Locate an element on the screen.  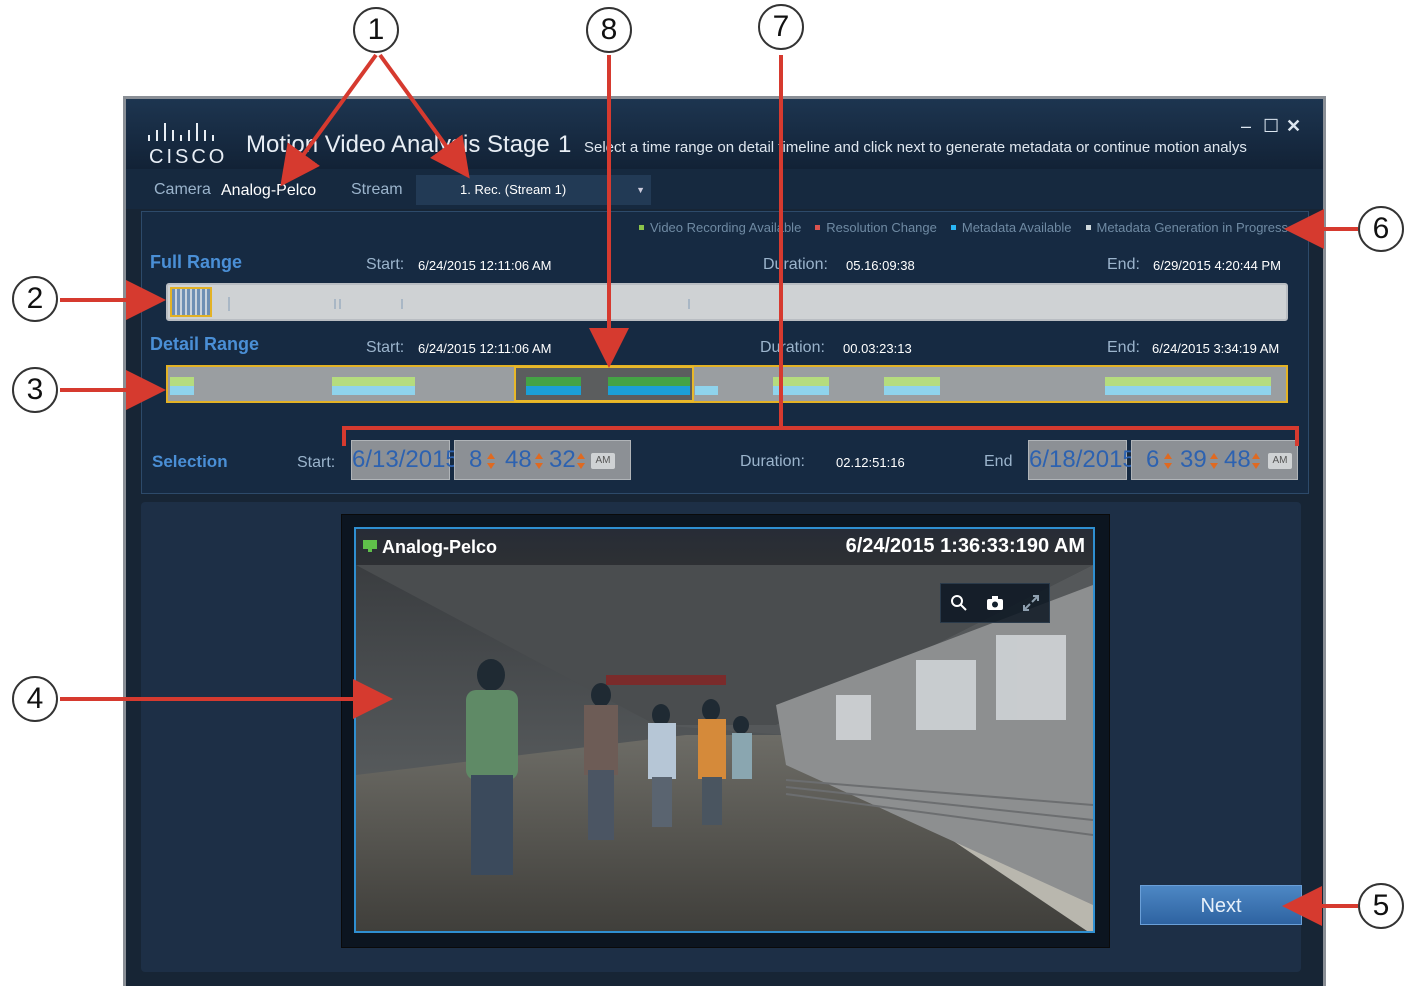
next-button: Next is located at coordinates (1221, 905).